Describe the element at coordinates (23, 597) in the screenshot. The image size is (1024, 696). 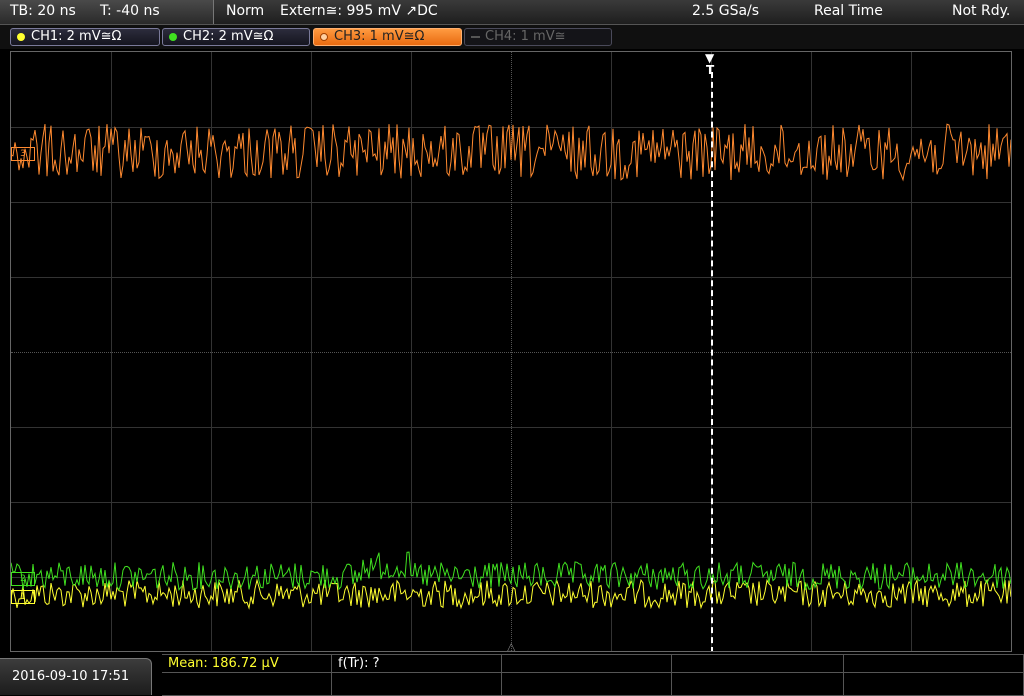
I see `channel-1-offset-marker: 1` at that location.